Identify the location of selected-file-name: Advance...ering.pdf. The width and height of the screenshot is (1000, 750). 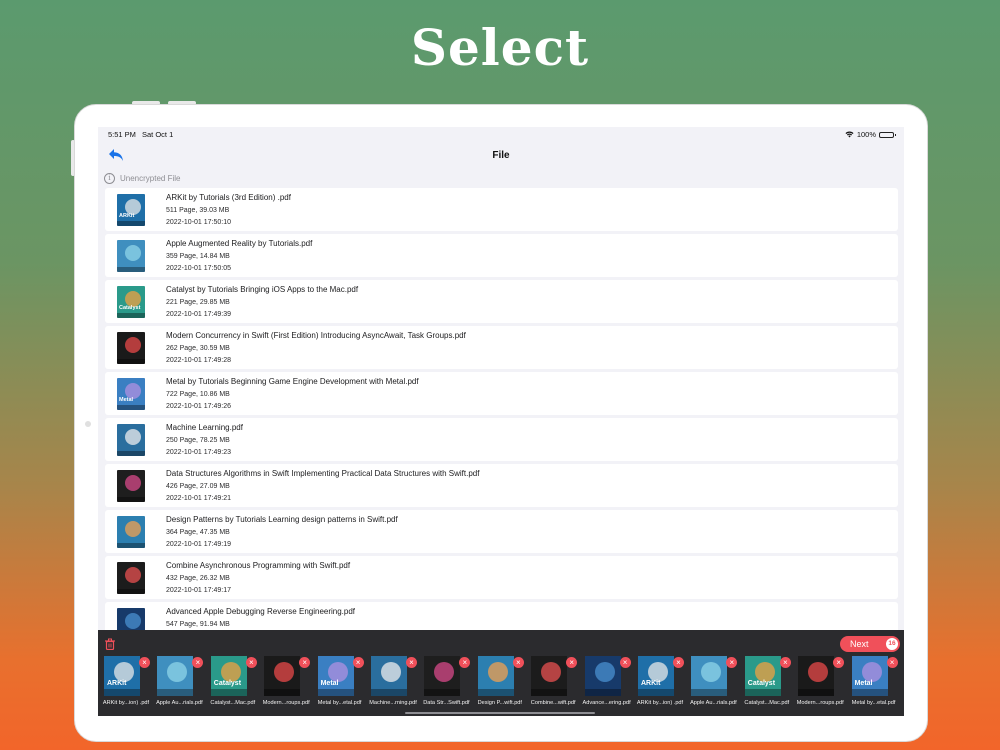
(606, 703).